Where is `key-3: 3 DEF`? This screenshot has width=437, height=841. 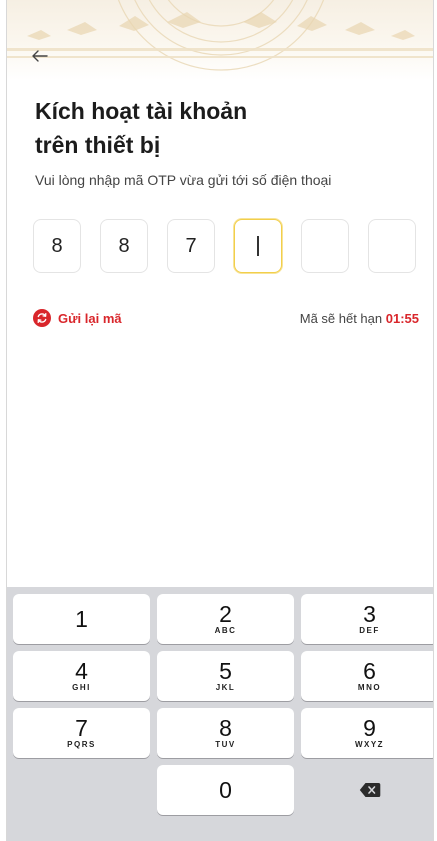 key-3: 3 DEF is located at coordinates (367, 619).